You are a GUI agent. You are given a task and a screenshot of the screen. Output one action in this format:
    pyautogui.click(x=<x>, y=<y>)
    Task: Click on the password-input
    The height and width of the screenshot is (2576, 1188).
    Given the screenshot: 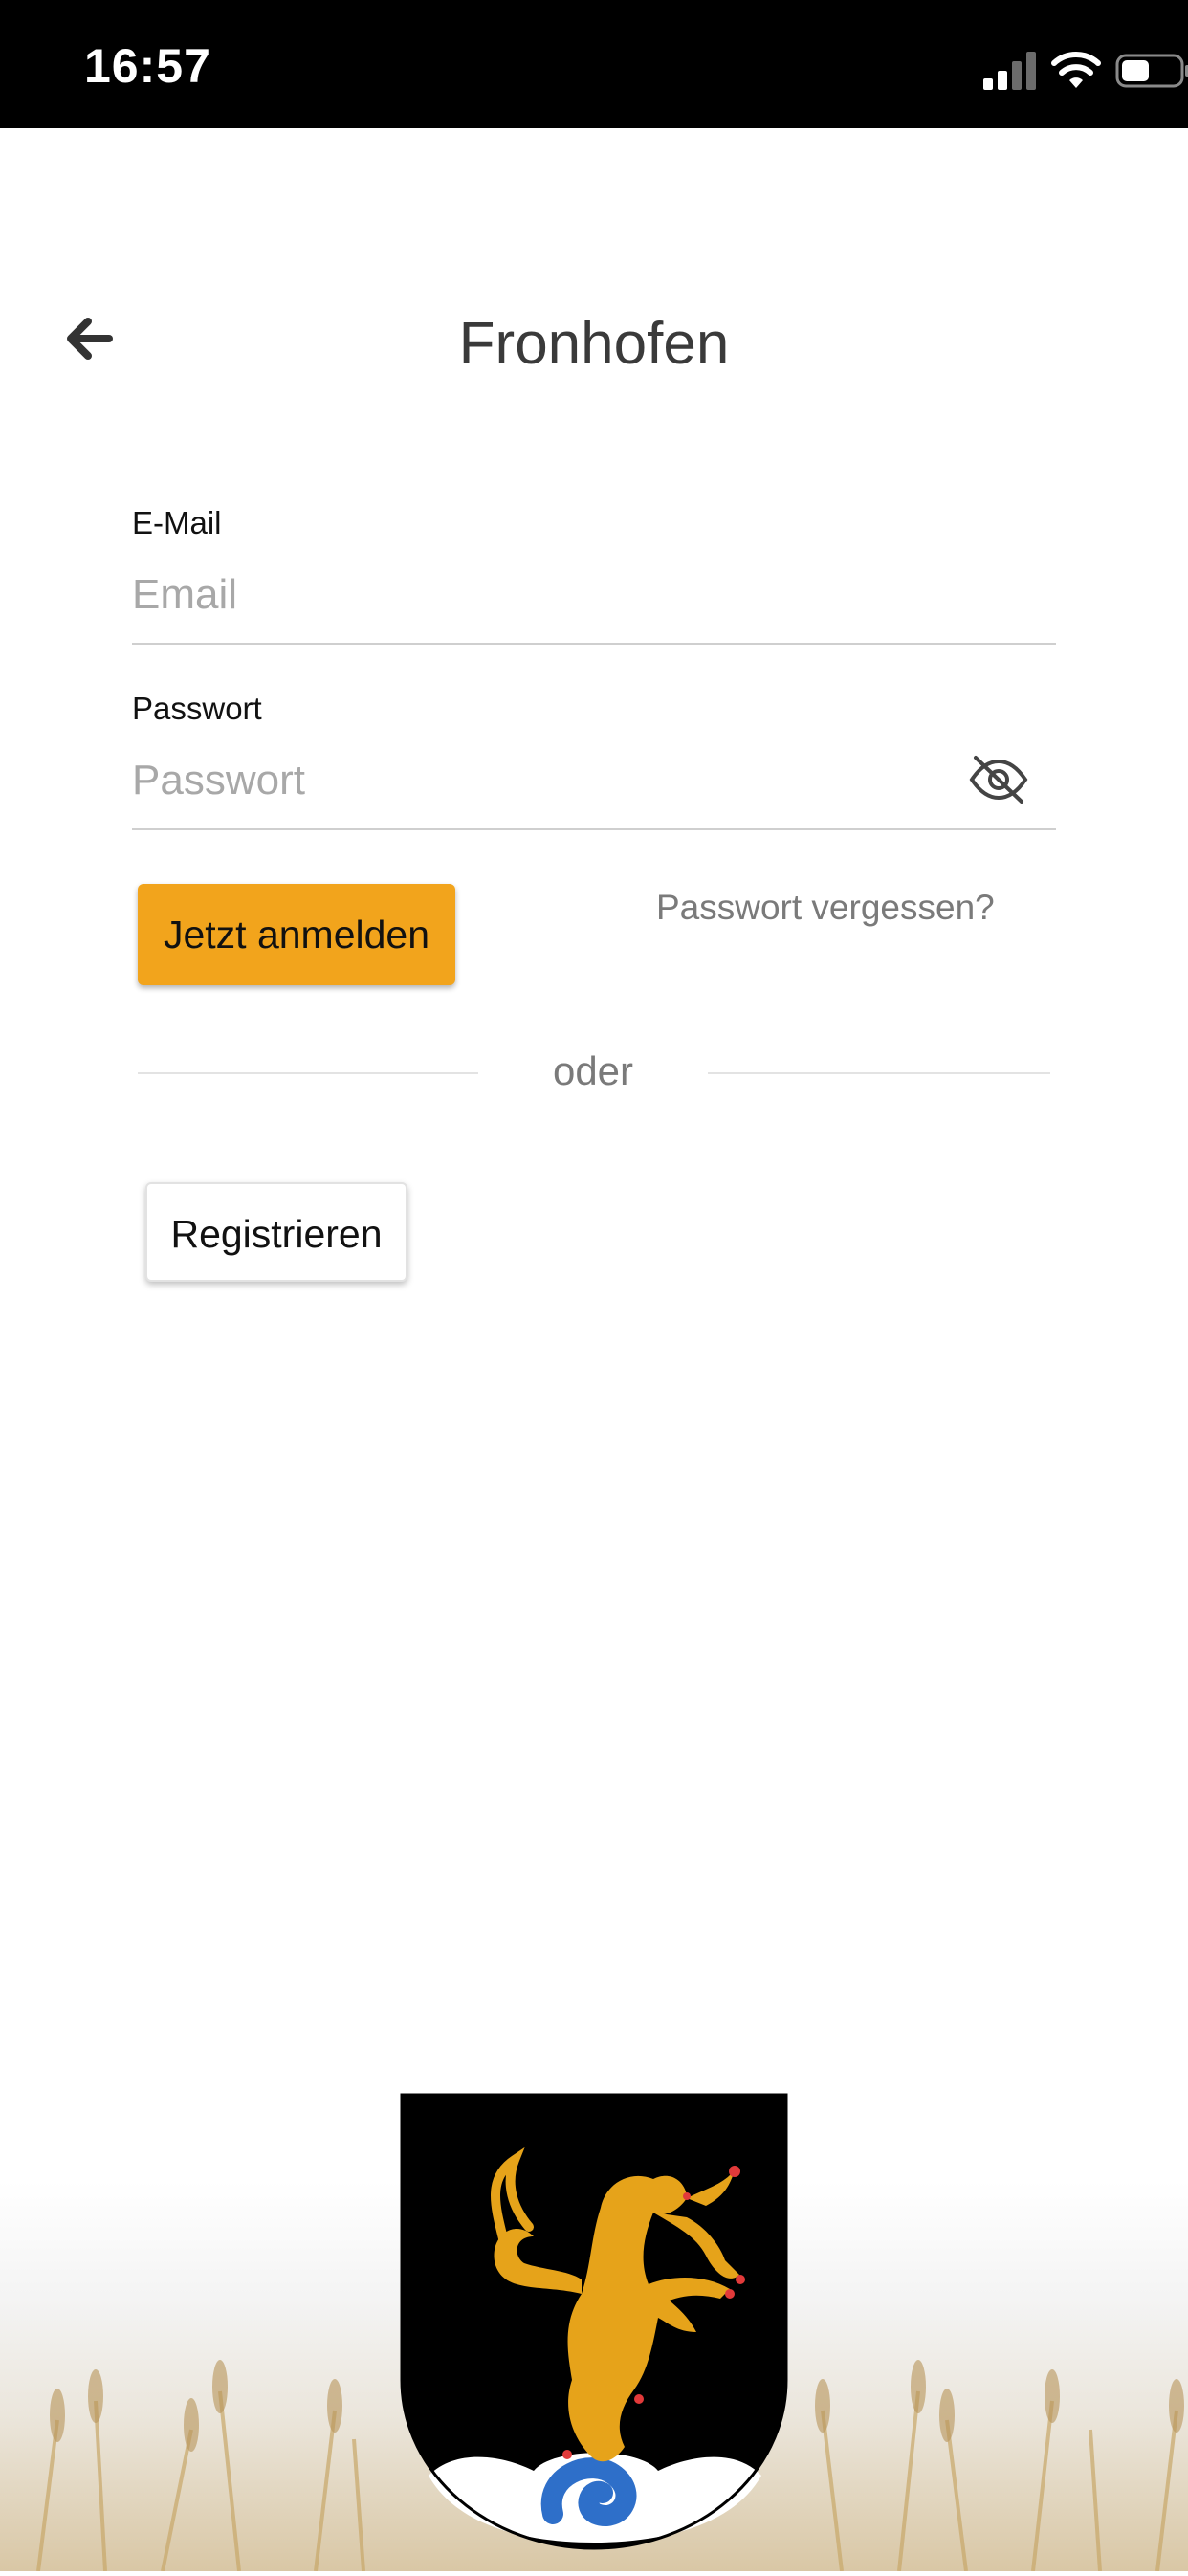 What is the action you would take?
    pyautogui.click(x=543, y=780)
    